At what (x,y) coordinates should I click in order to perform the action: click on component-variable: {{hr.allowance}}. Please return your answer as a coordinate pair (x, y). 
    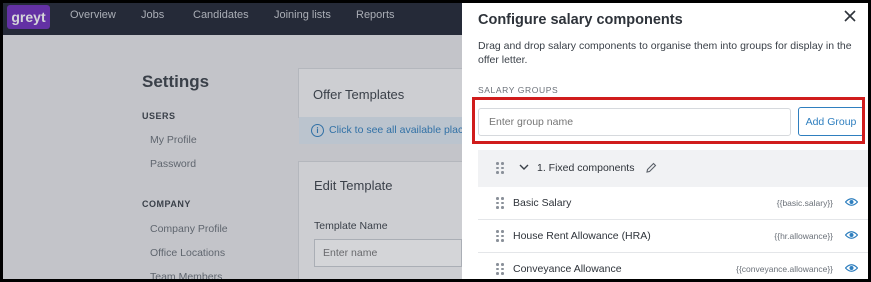
    Looking at the image, I should click on (803, 236).